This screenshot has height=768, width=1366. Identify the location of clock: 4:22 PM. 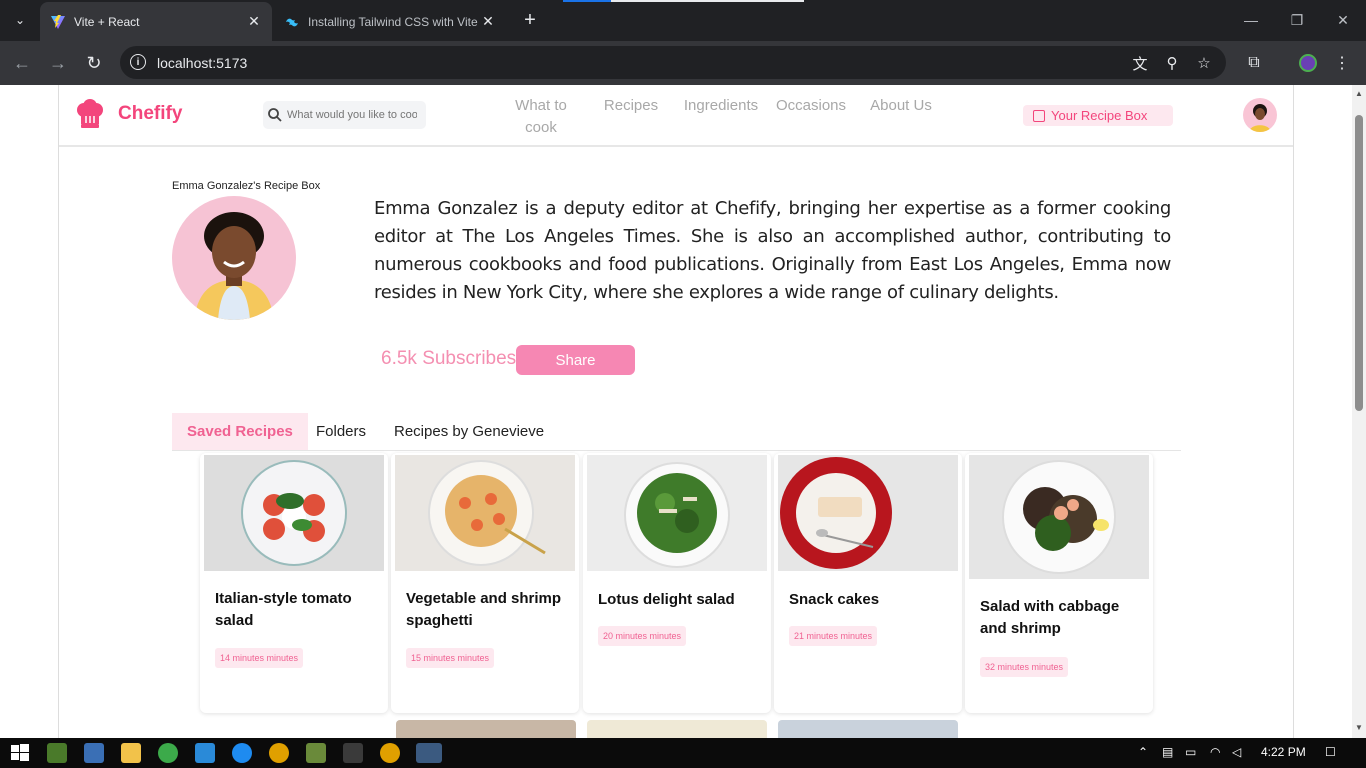
(1283, 752).